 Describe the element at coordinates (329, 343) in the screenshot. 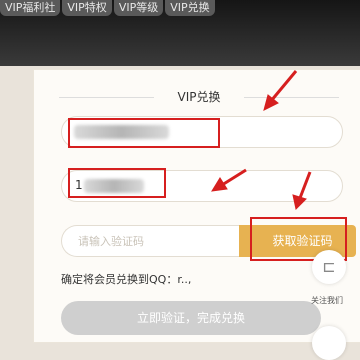

I see `floating-action-button` at that location.